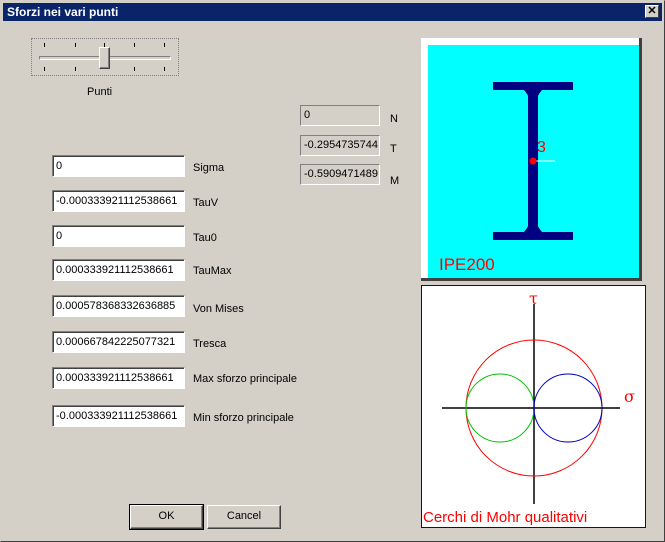 This screenshot has height=542, width=665. What do you see at coordinates (529, 407) in the screenshot?
I see `mohr-canvas: τ σ Cerchi di Mohr qualitativi` at bounding box center [529, 407].